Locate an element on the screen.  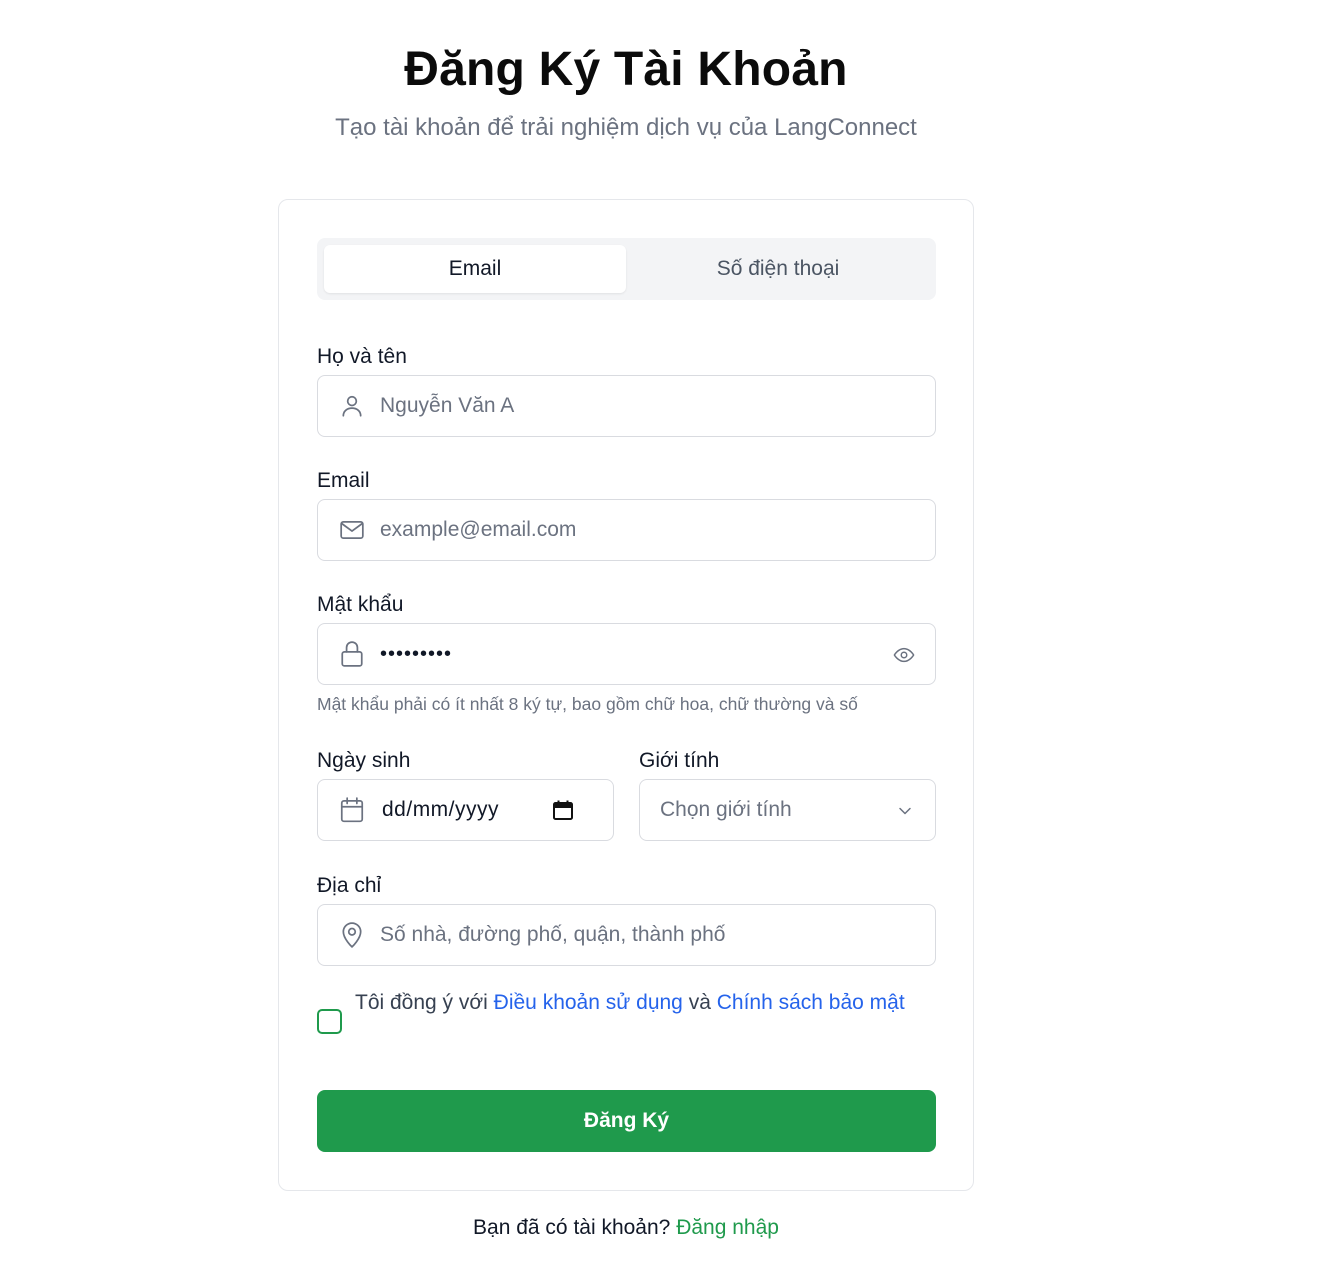
birthday-value: dd/mm/yyyy is located at coordinates (441, 809).